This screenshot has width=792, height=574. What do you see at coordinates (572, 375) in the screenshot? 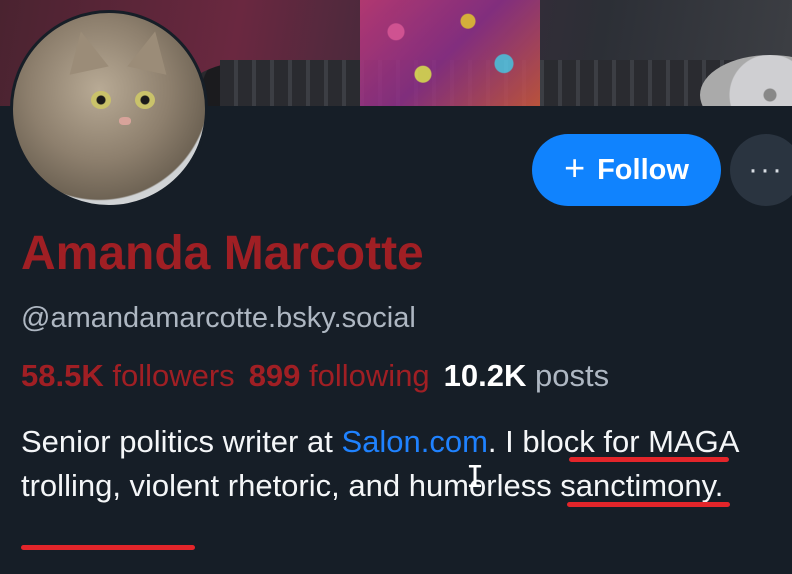
I see `posts-label: posts` at bounding box center [572, 375].